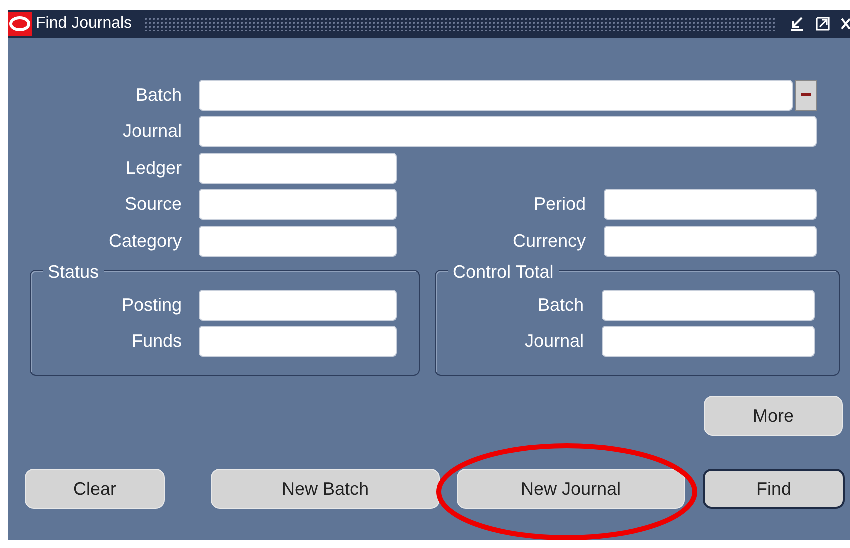 The height and width of the screenshot is (548, 850). I want to click on more-button: More, so click(773, 416).